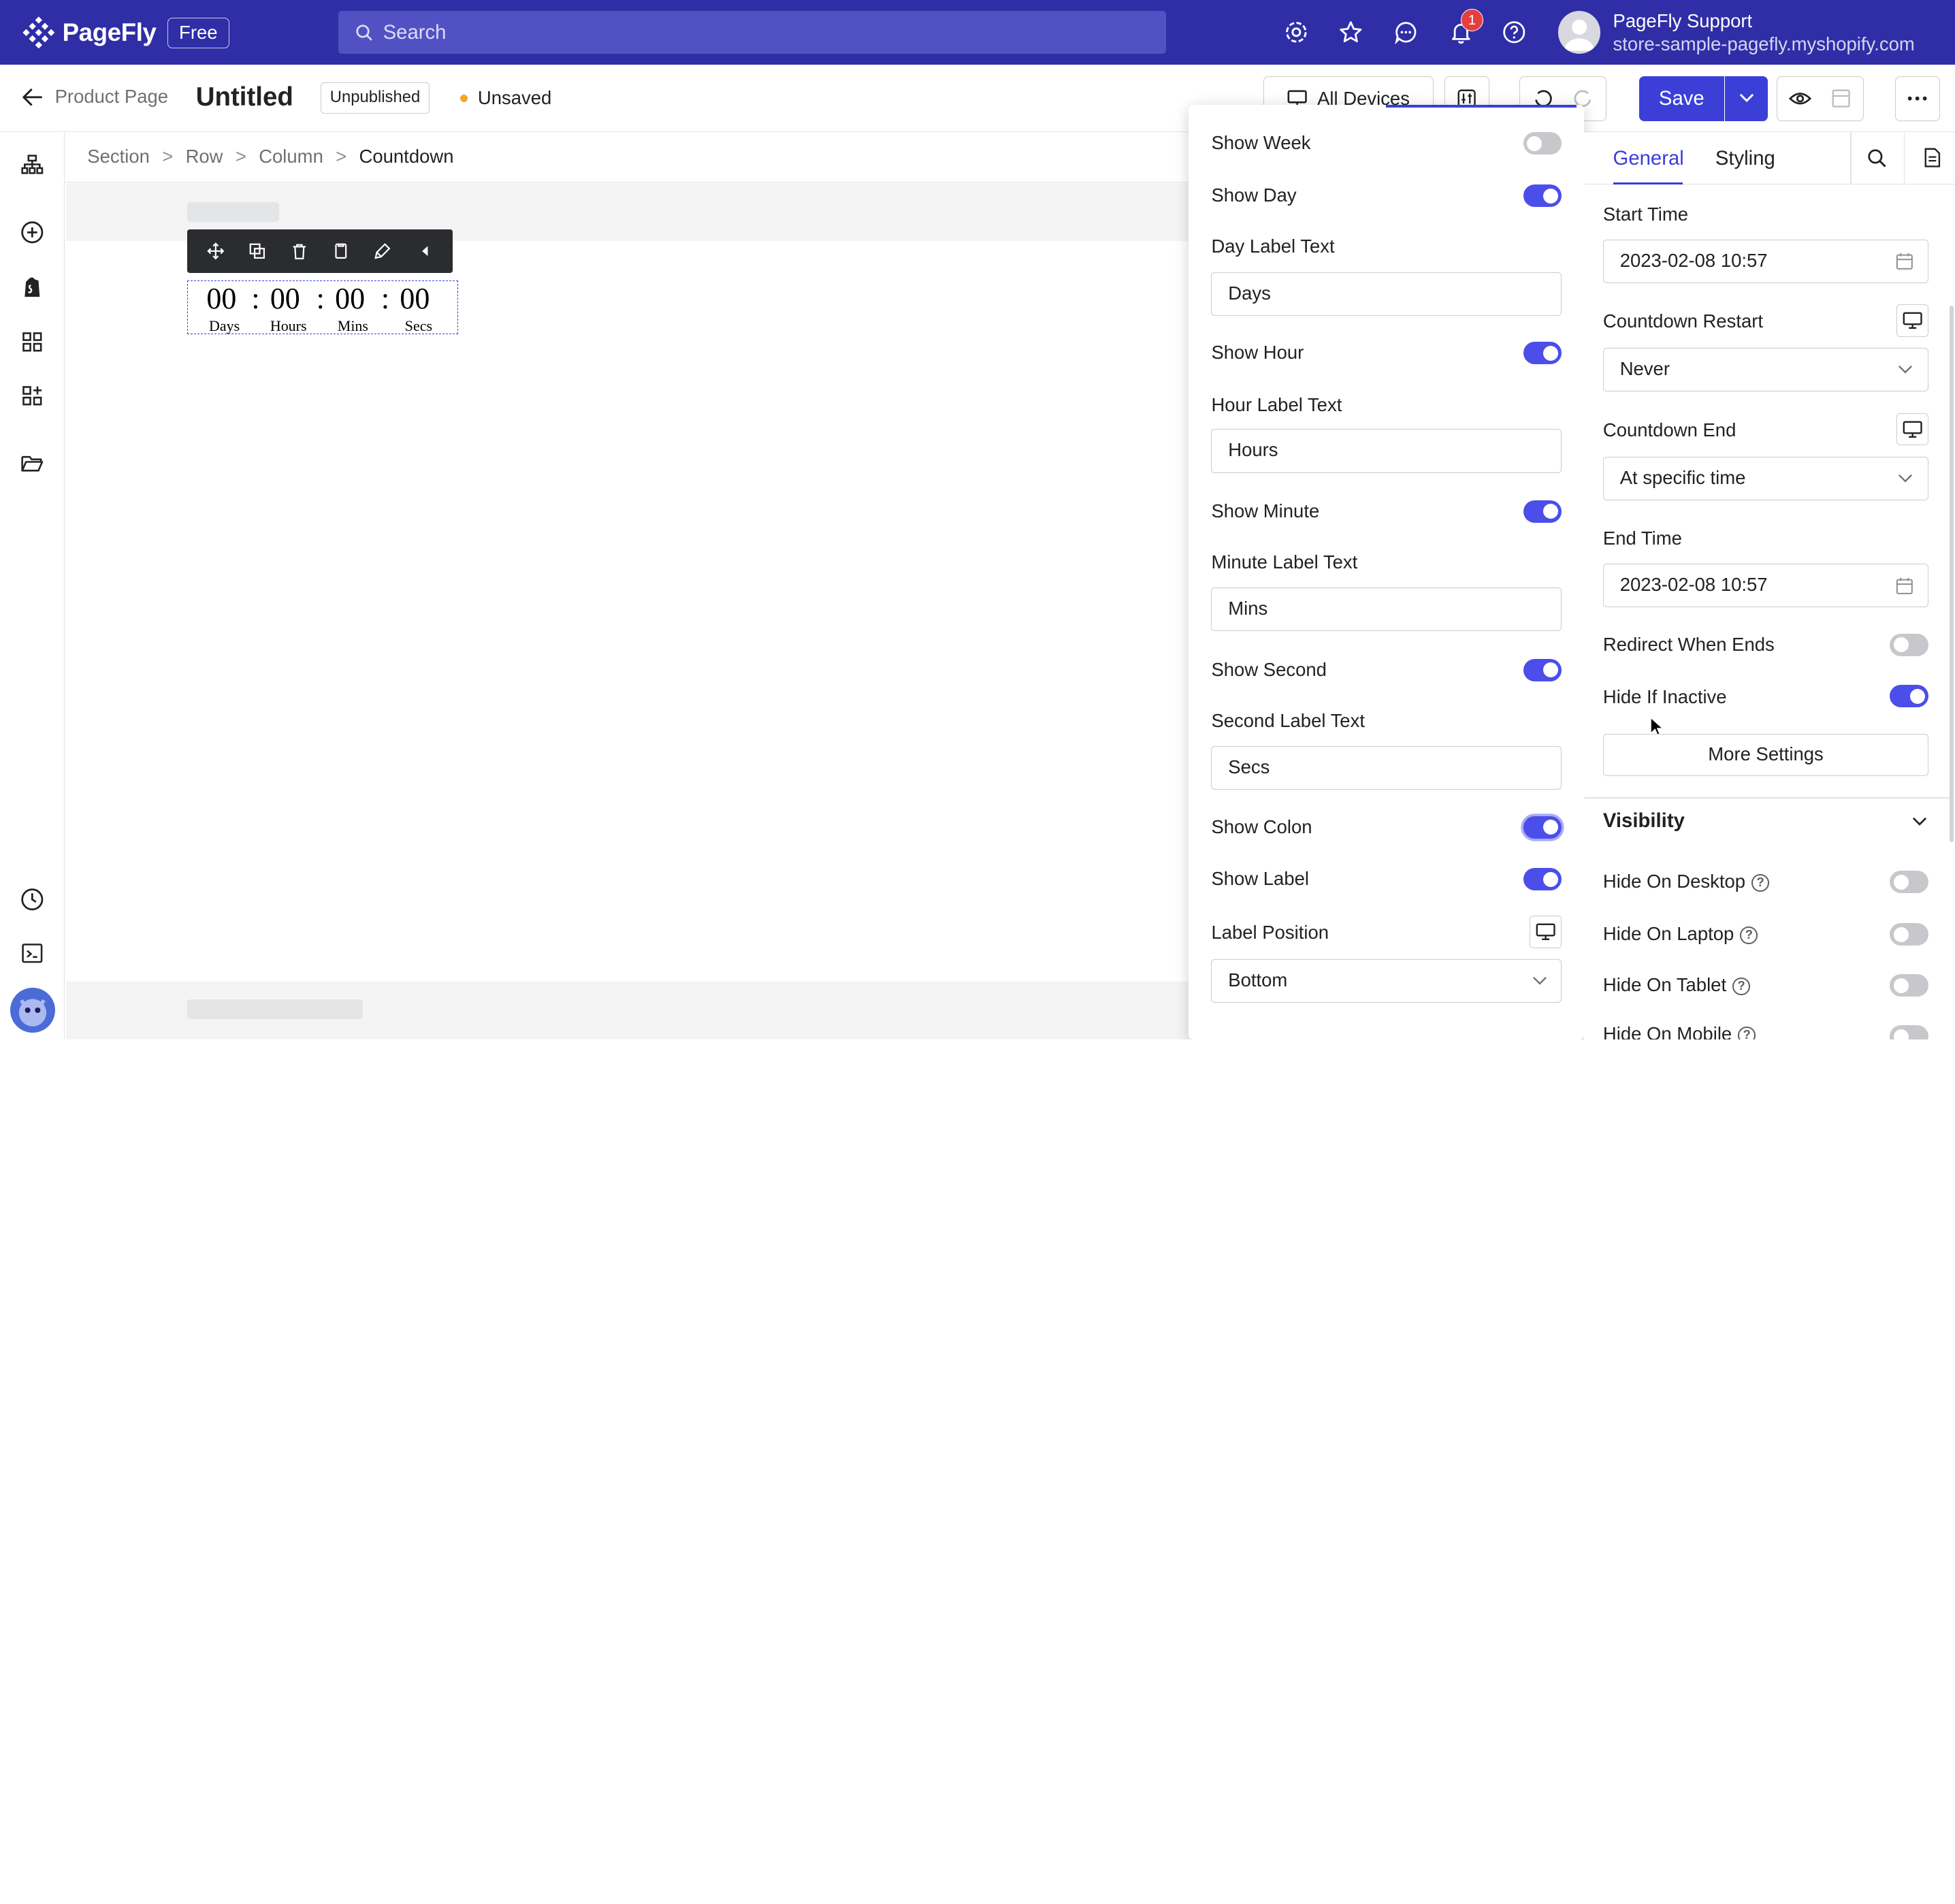 This screenshot has height=1904, width=1955. Describe the element at coordinates (1683, 21) in the screenshot. I see `account-name: PageFly Support` at that location.